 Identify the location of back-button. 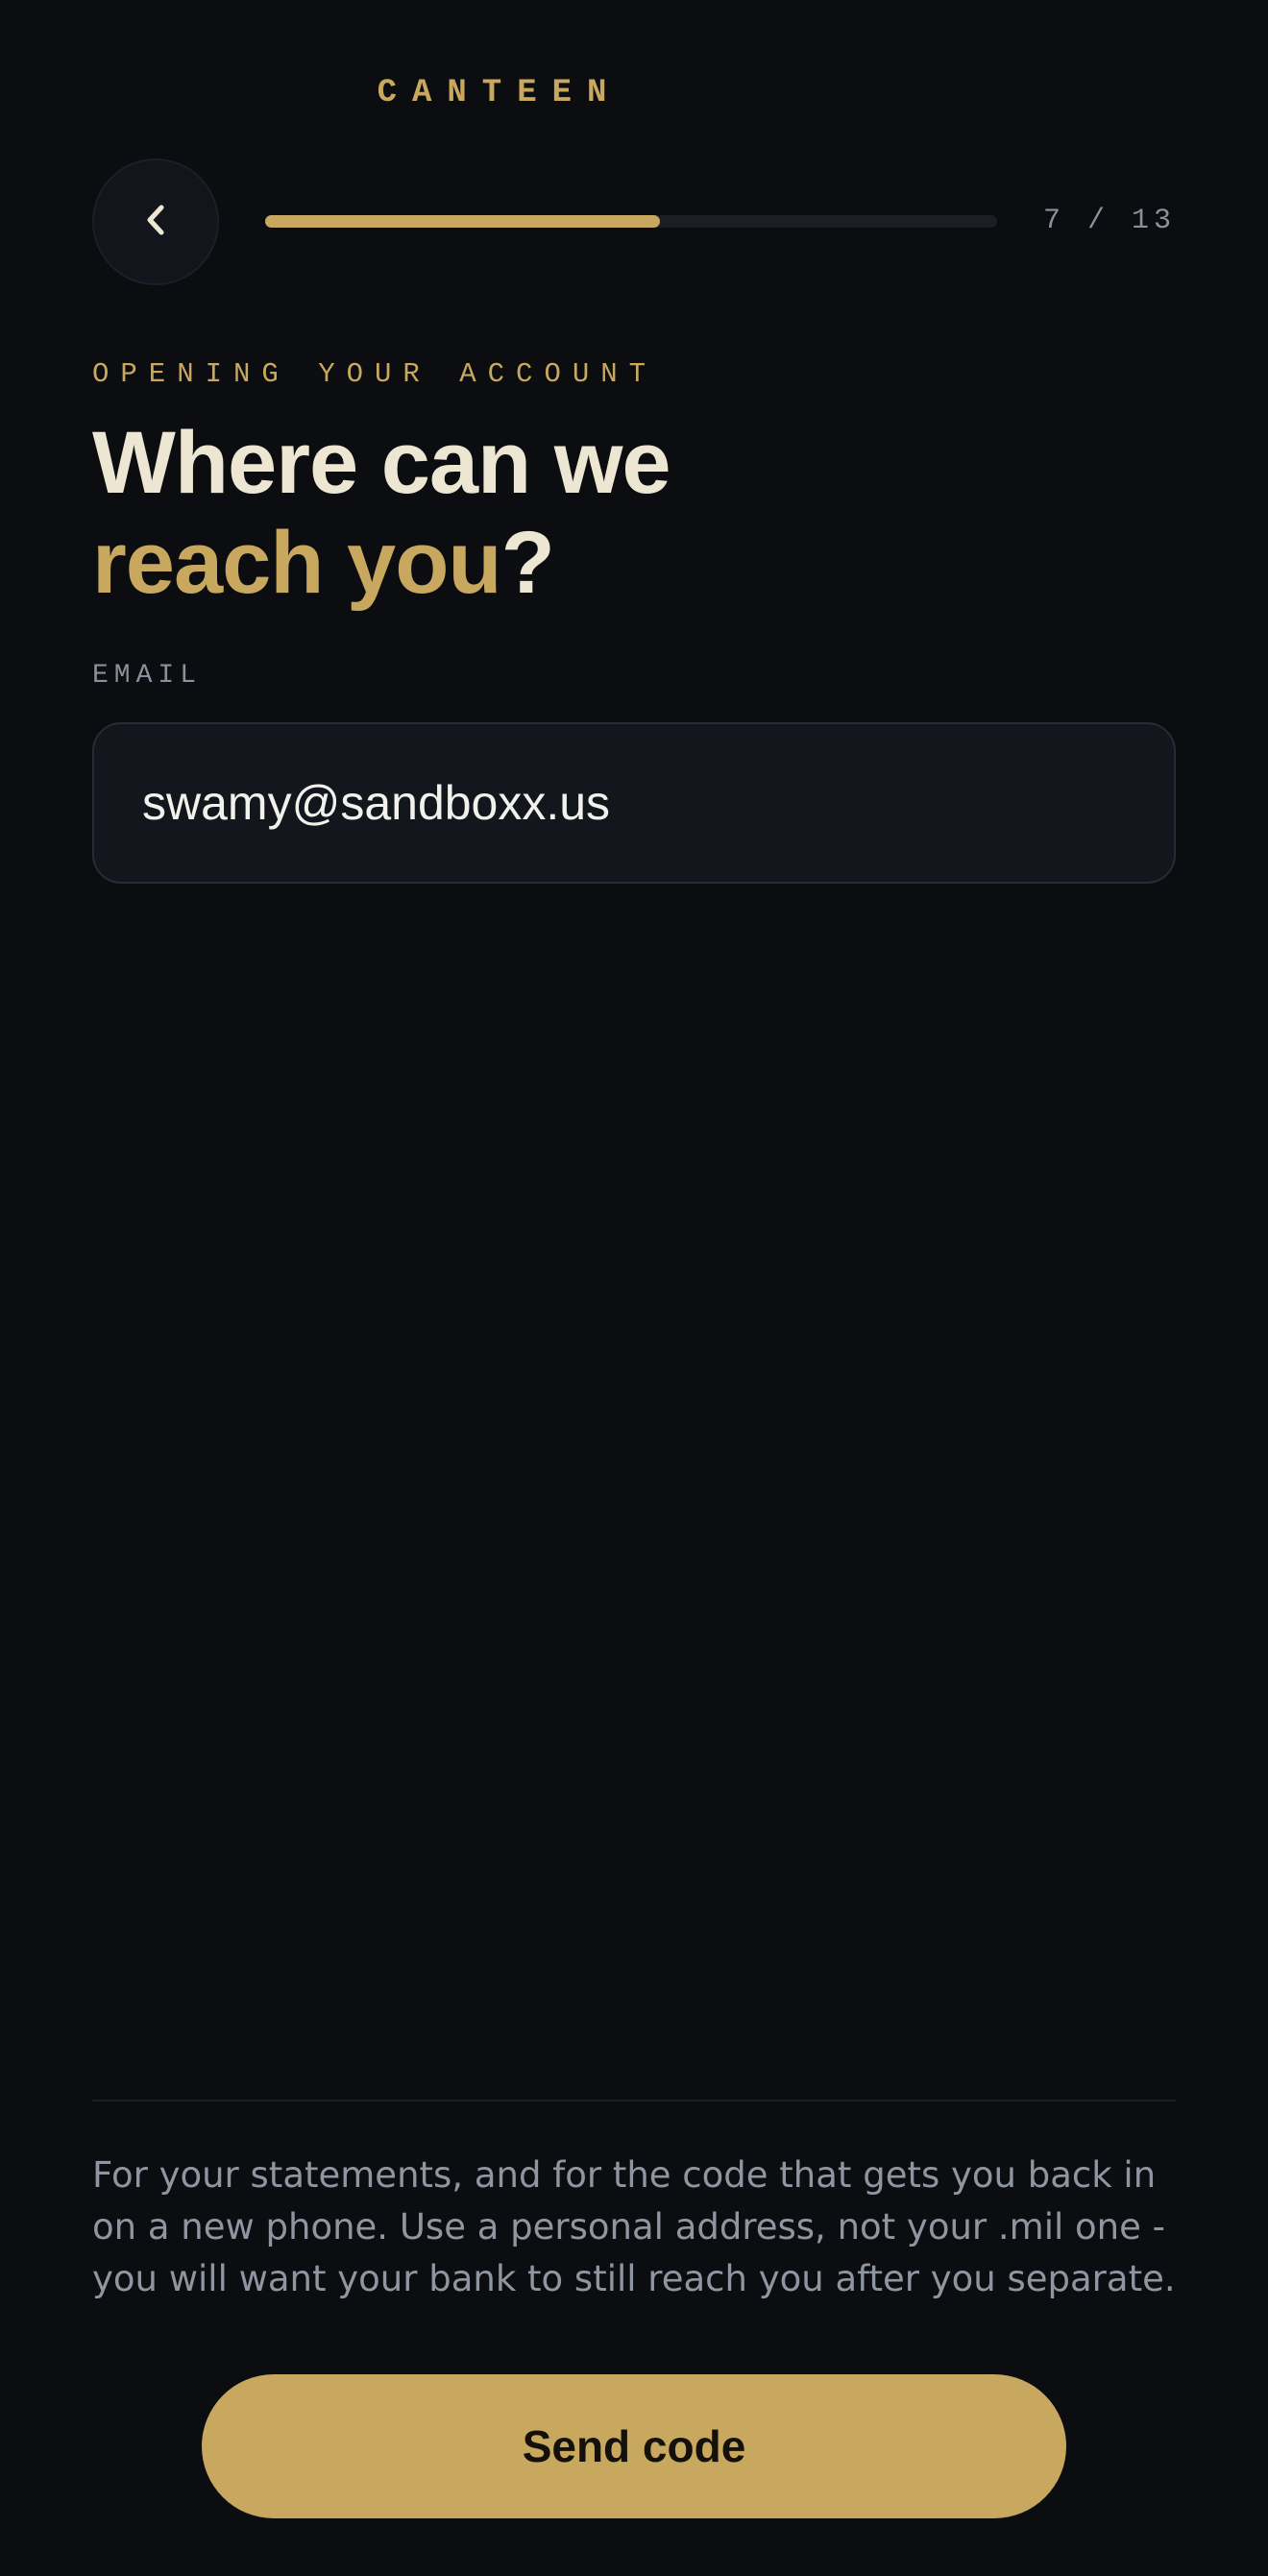
(155, 221).